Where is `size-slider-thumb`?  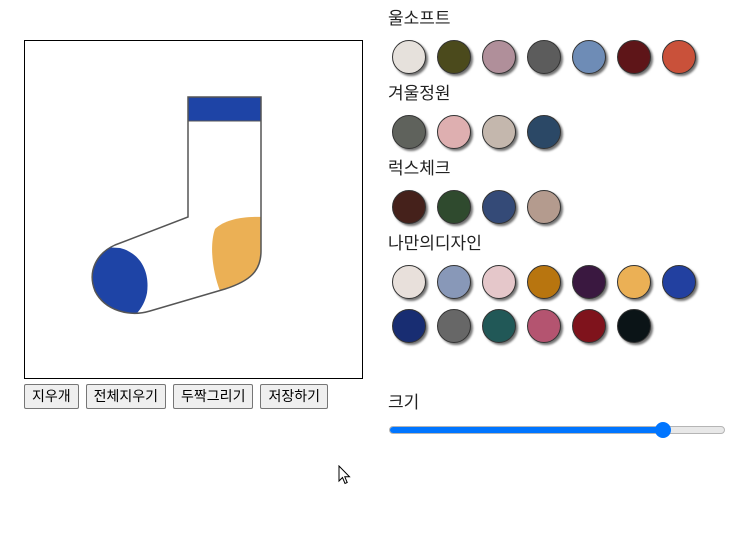 size-slider-thumb is located at coordinates (662, 430).